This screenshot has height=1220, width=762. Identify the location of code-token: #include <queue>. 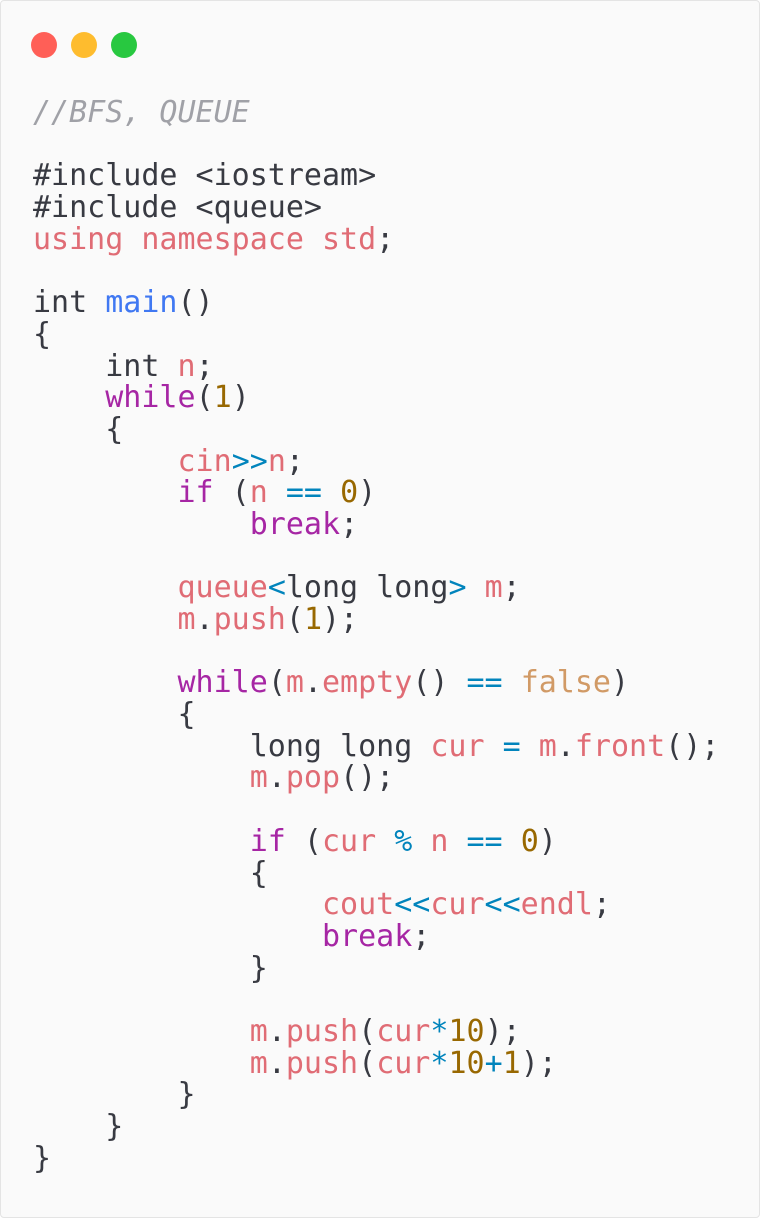
(177, 208).